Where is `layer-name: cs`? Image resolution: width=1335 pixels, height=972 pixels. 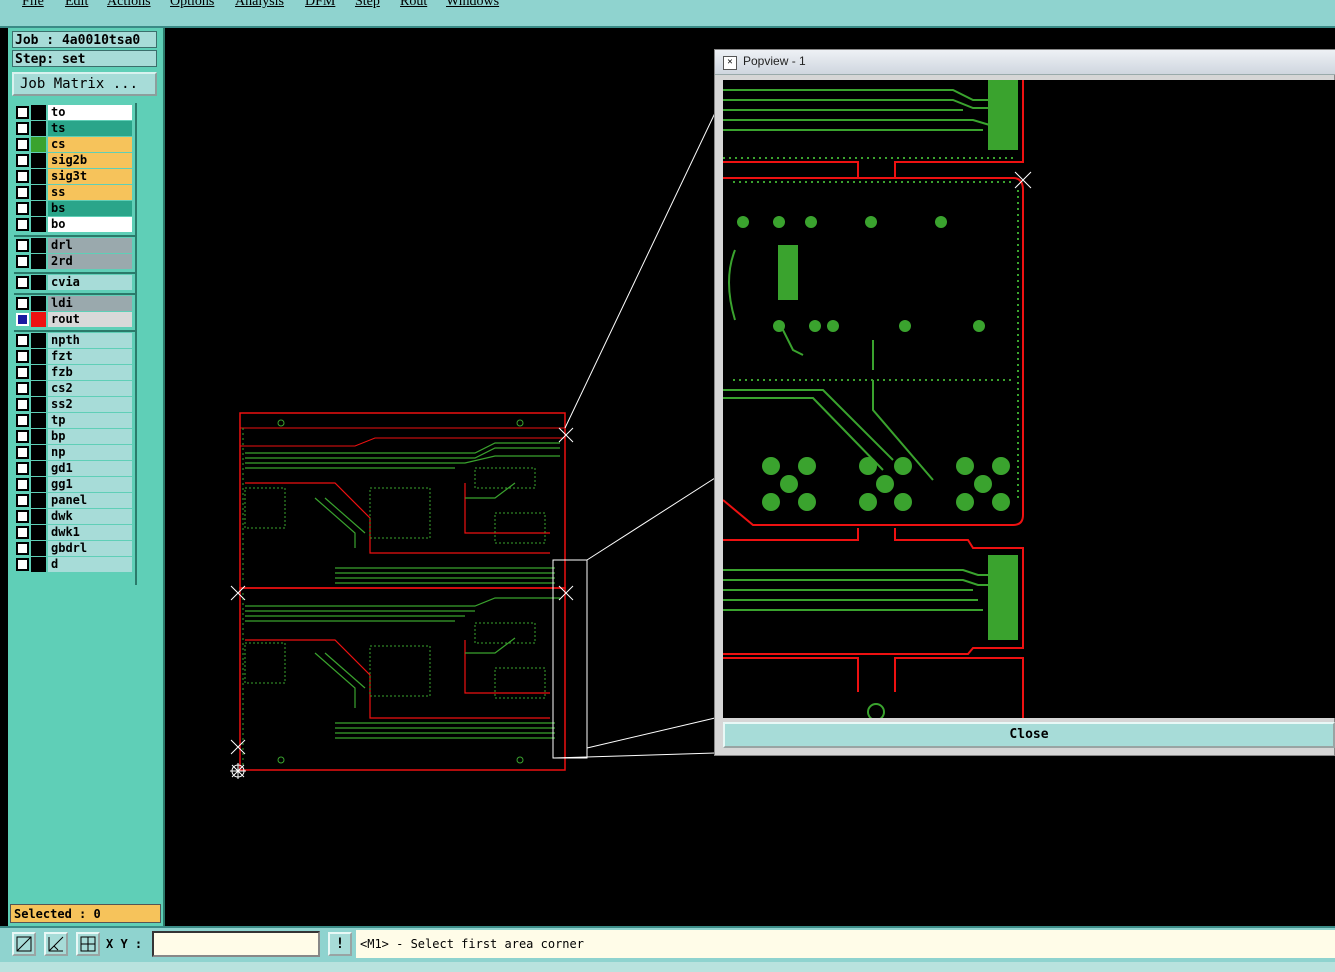
layer-name: cs is located at coordinates (90, 144).